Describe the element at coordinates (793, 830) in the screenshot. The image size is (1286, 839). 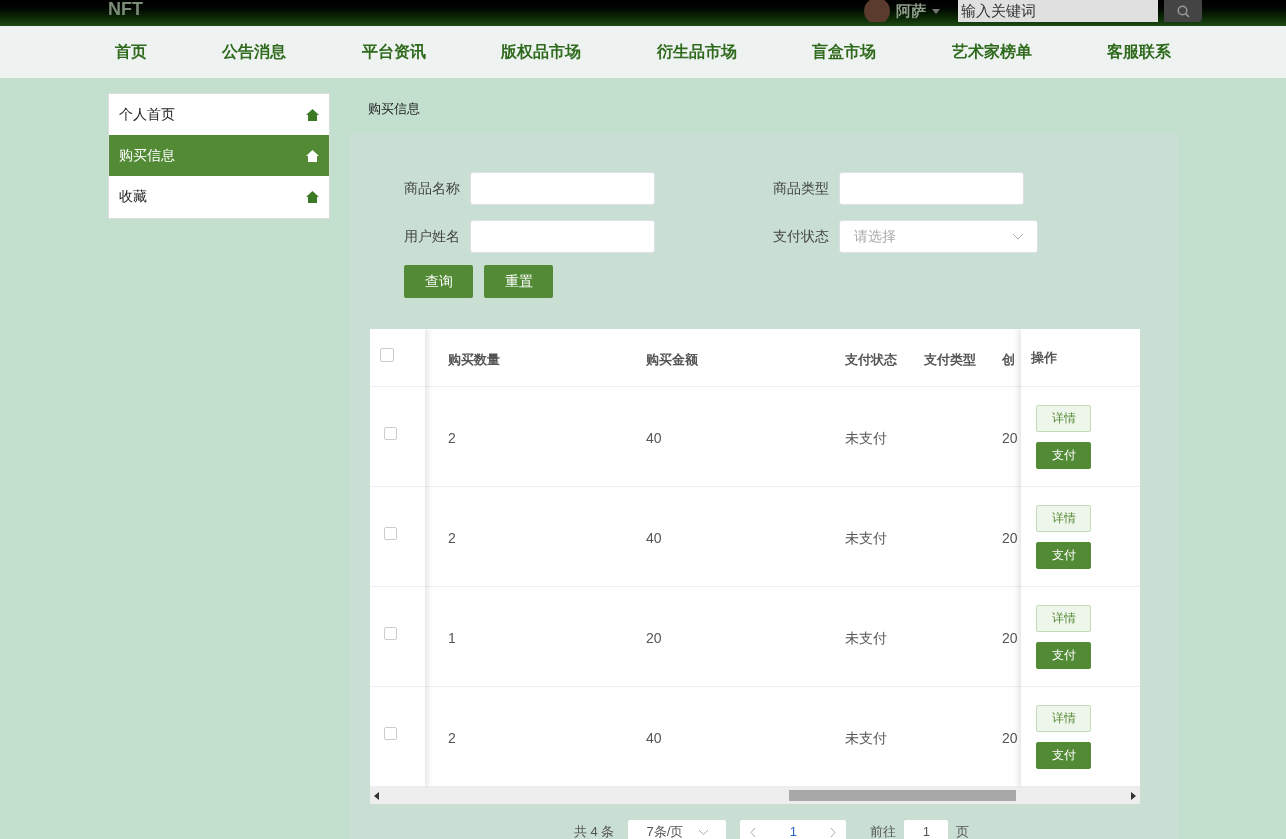
I see `current-page: 1` at that location.